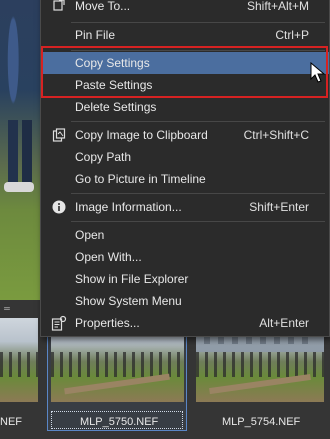 The width and height of the screenshot is (330, 439). I want to click on menu-item-image-information: Image Information... Shift+Enter, so click(185, 207).